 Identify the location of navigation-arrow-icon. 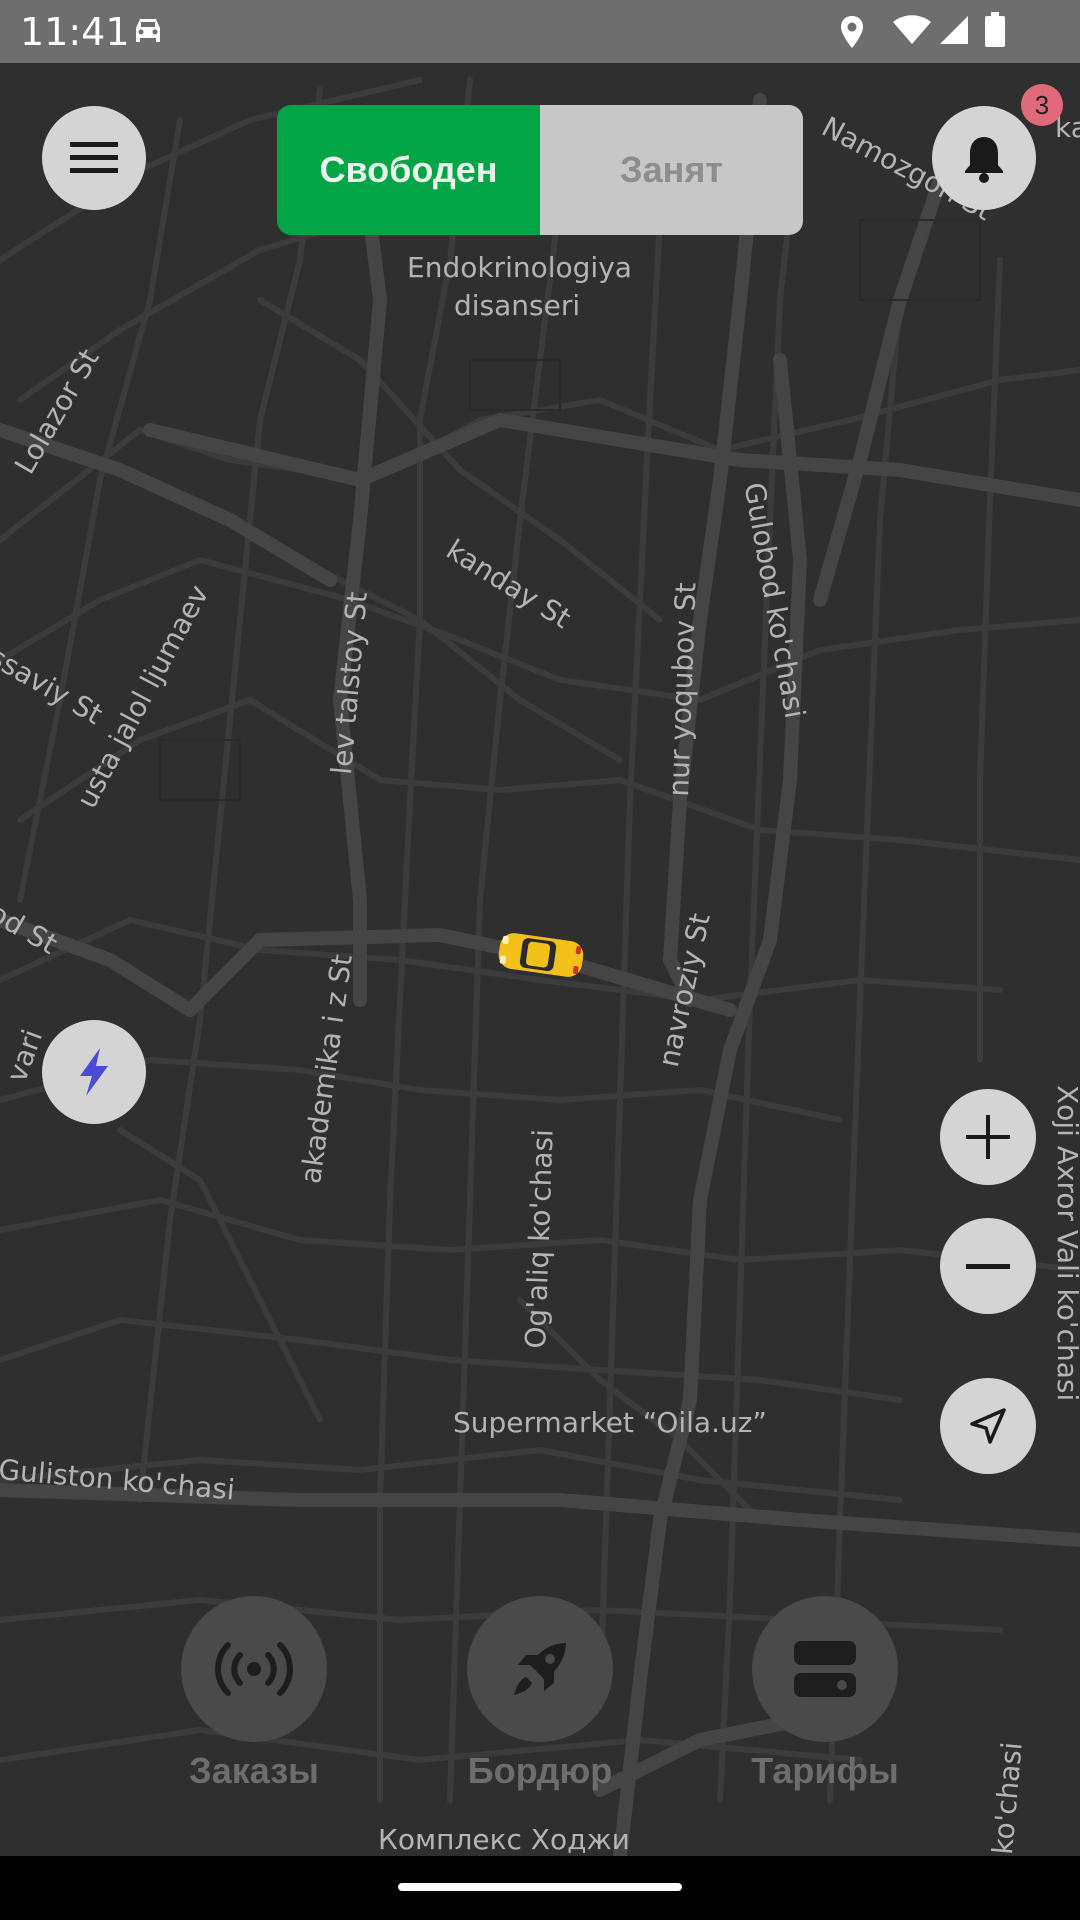
(988, 1426).